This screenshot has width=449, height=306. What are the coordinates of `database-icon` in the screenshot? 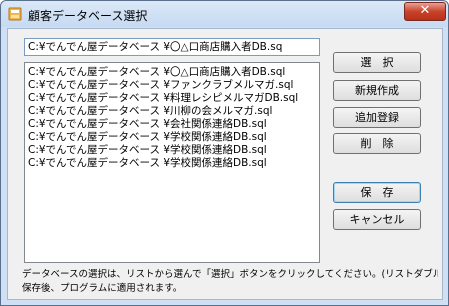 It's located at (15, 14).